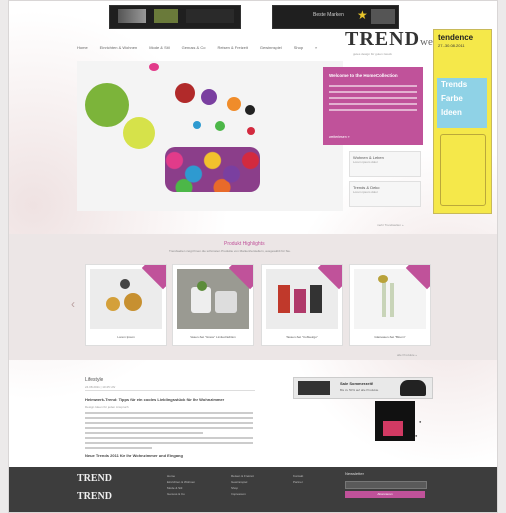 The image size is (506, 513). I want to click on promo-sub: Bis zu 50% auf alle Produkte, so click(359, 390).